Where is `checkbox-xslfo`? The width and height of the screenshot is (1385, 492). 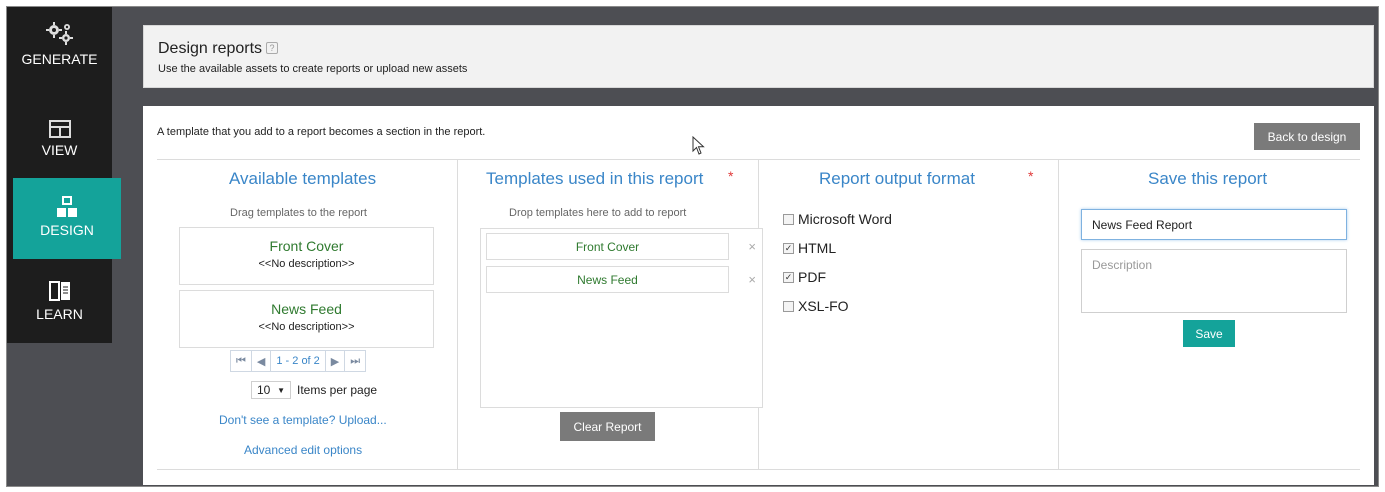
checkbox-xslfo is located at coordinates (788, 306).